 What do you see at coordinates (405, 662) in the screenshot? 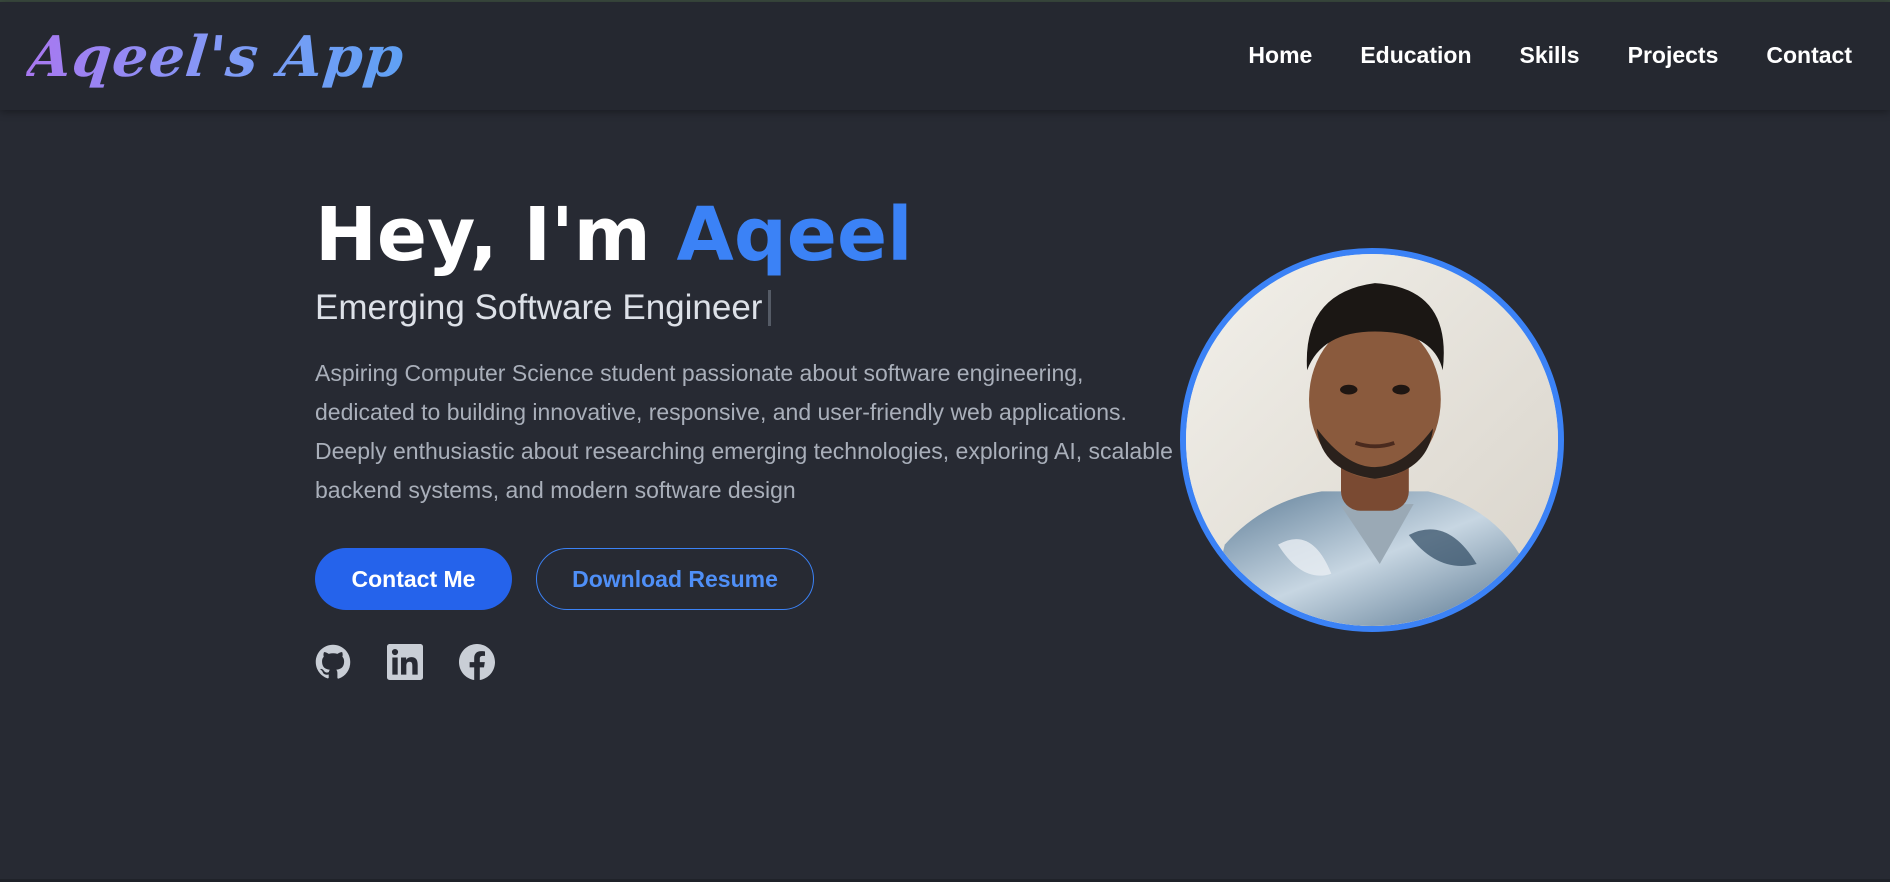
I see `linkedin-icon` at bounding box center [405, 662].